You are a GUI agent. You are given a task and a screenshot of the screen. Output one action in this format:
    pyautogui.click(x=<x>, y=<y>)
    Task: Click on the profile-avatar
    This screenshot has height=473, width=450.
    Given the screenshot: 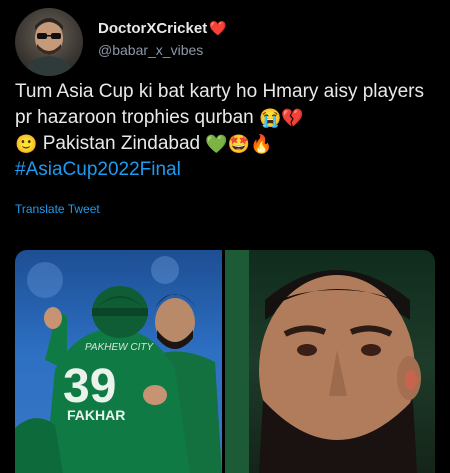 What is the action you would take?
    pyautogui.click(x=49, y=42)
    